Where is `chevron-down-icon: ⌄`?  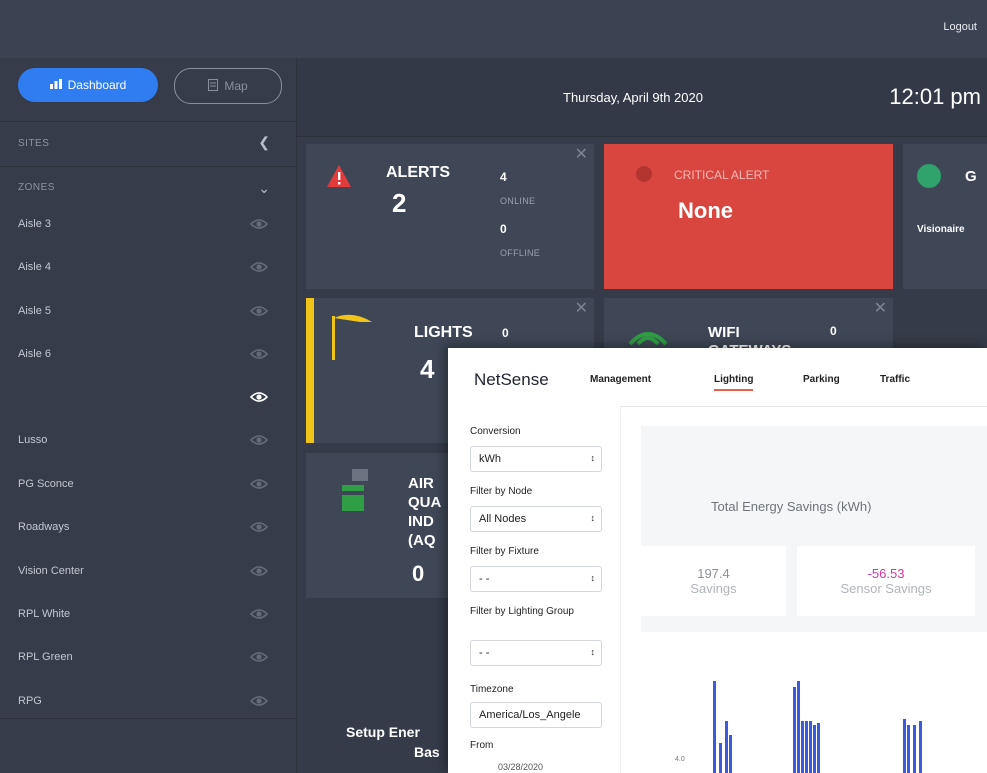 chevron-down-icon: ⌄ is located at coordinates (264, 188).